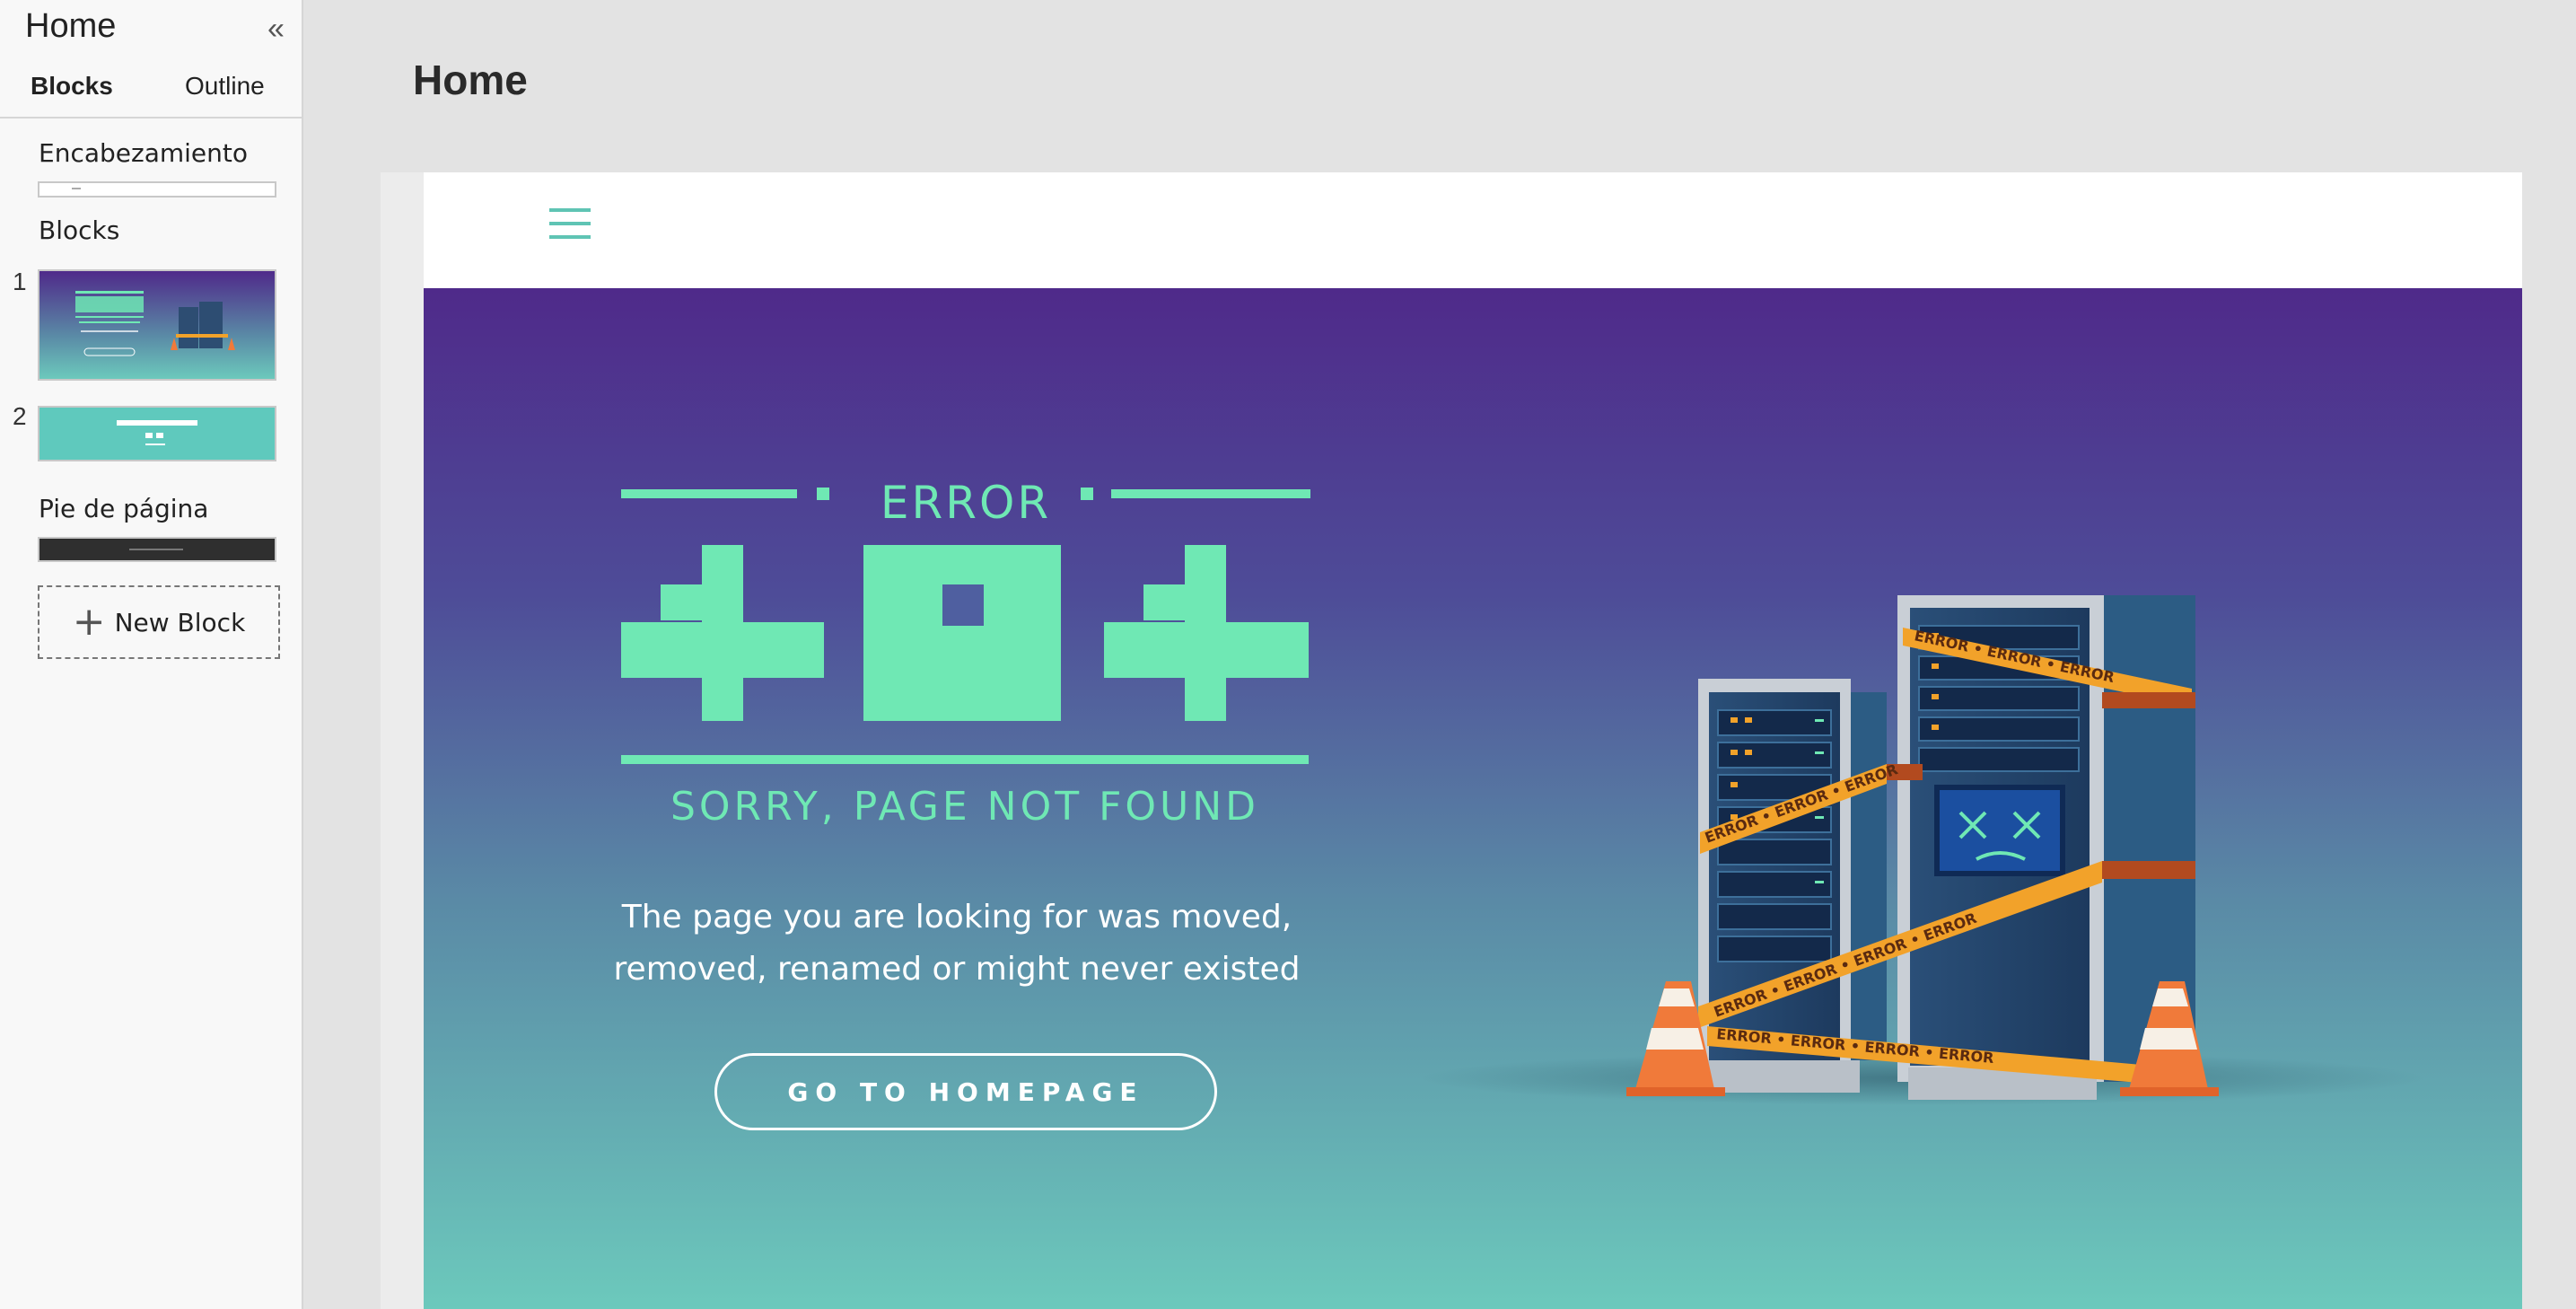  Describe the element at coordinates (570, 225) in the screenshot. I see `hamburger-menu-icon` at that location.